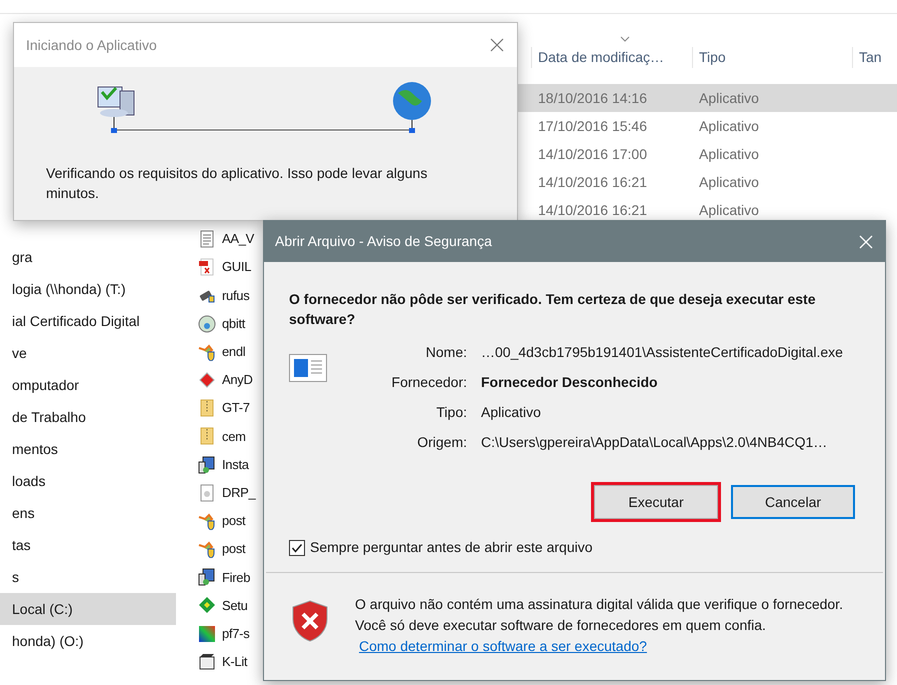  What do you see at coordinates (238, 239) in the screenshot?
I see `file-name: AA_V` at bounding box center [238, 239].